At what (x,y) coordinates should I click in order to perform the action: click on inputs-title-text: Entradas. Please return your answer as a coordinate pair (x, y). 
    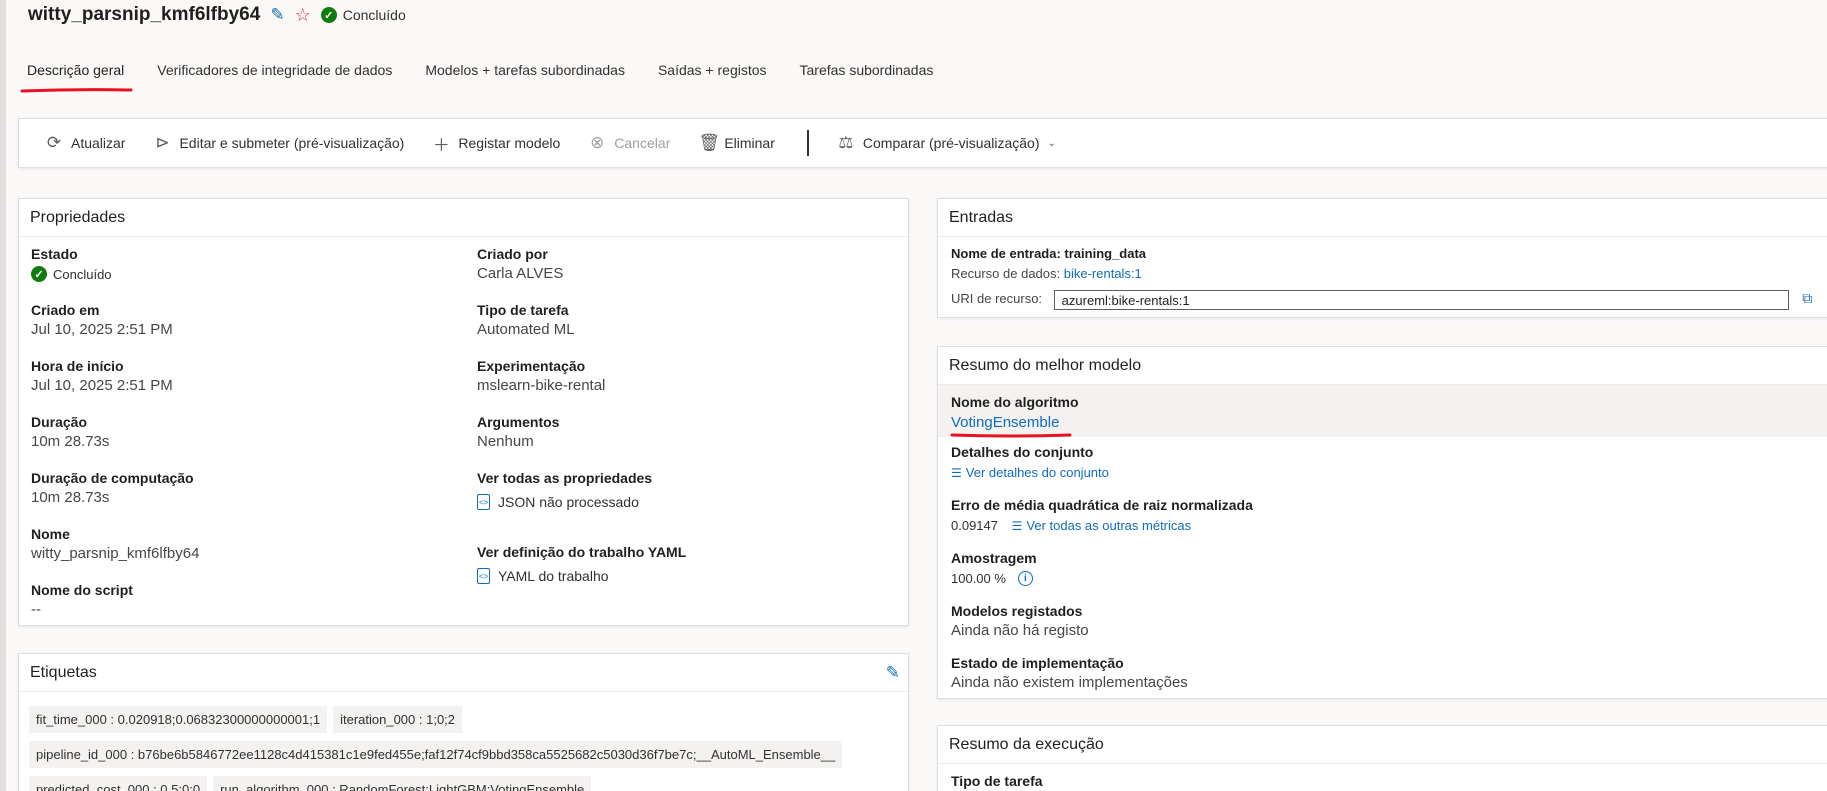
    Looking at the image, I should click on (981, 217).